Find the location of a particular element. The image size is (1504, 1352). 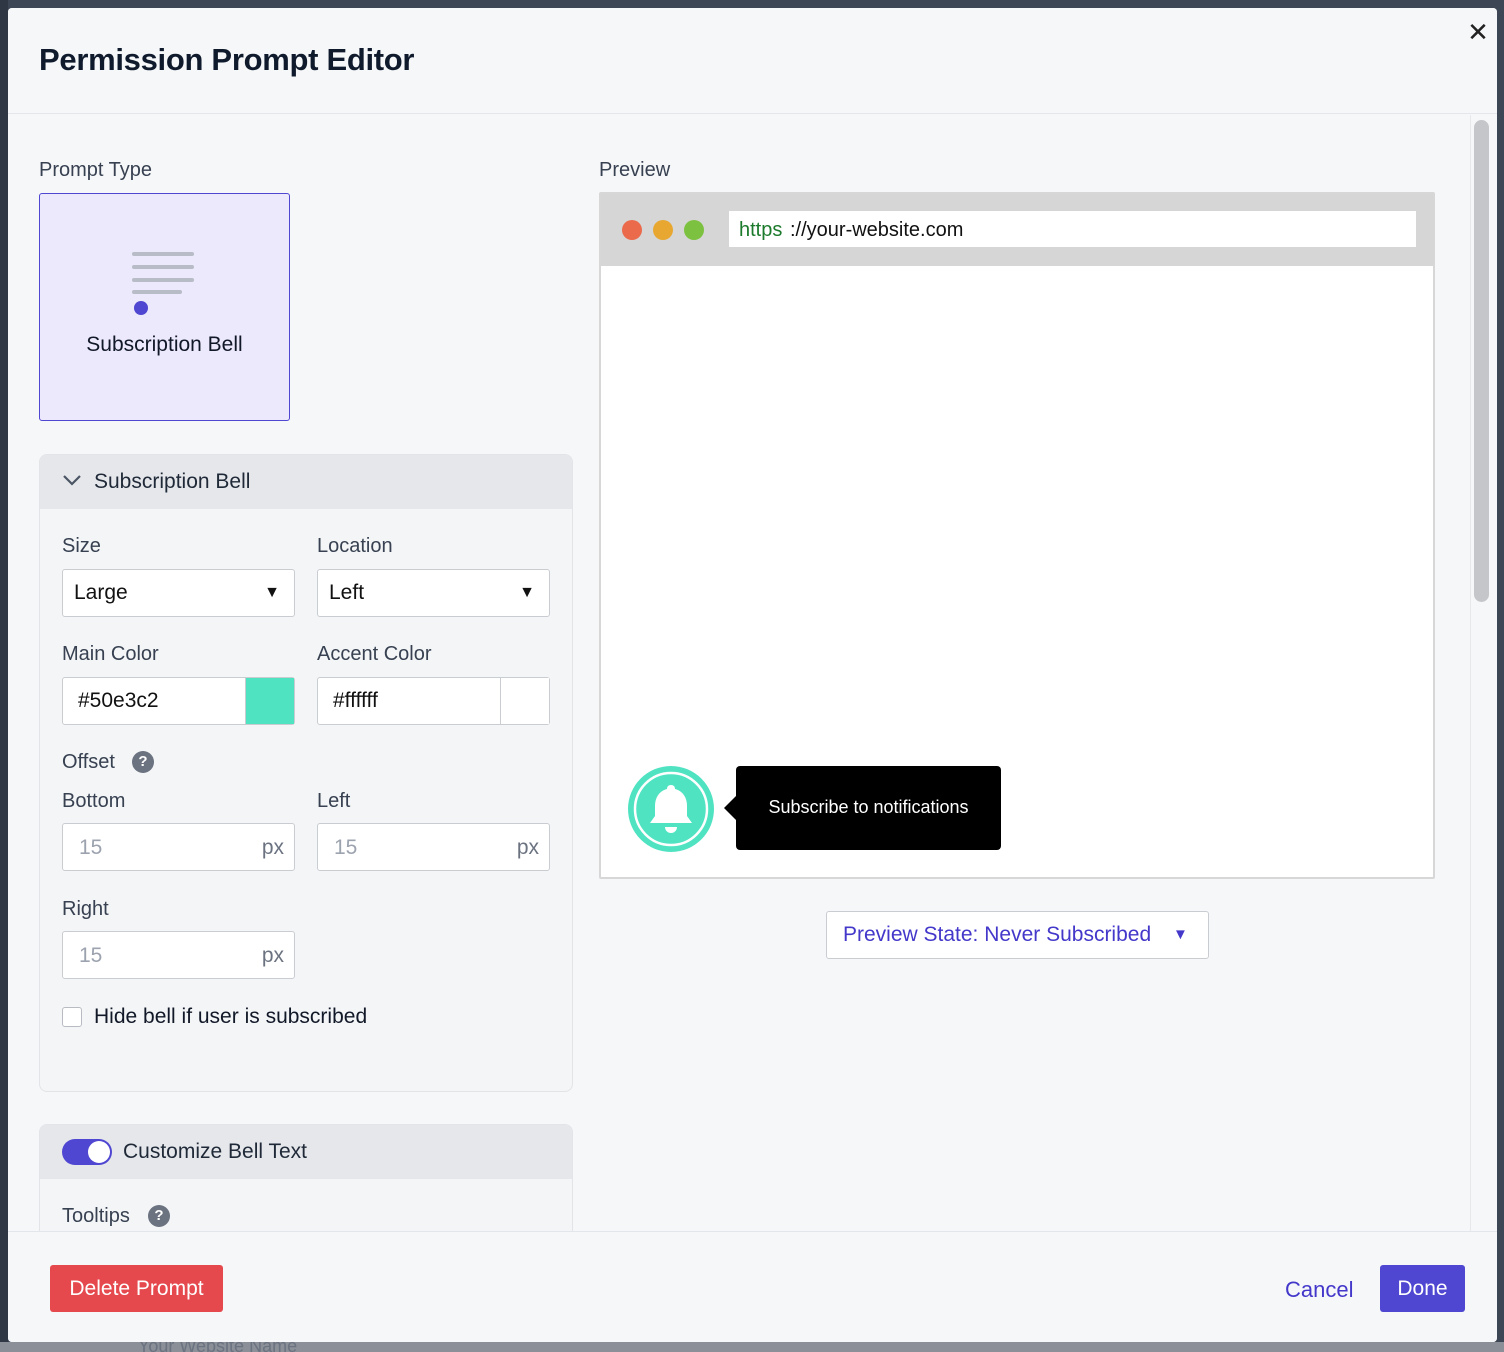

browser-toolbar: https ://your-website.com is located at coordinates (1017, 230).